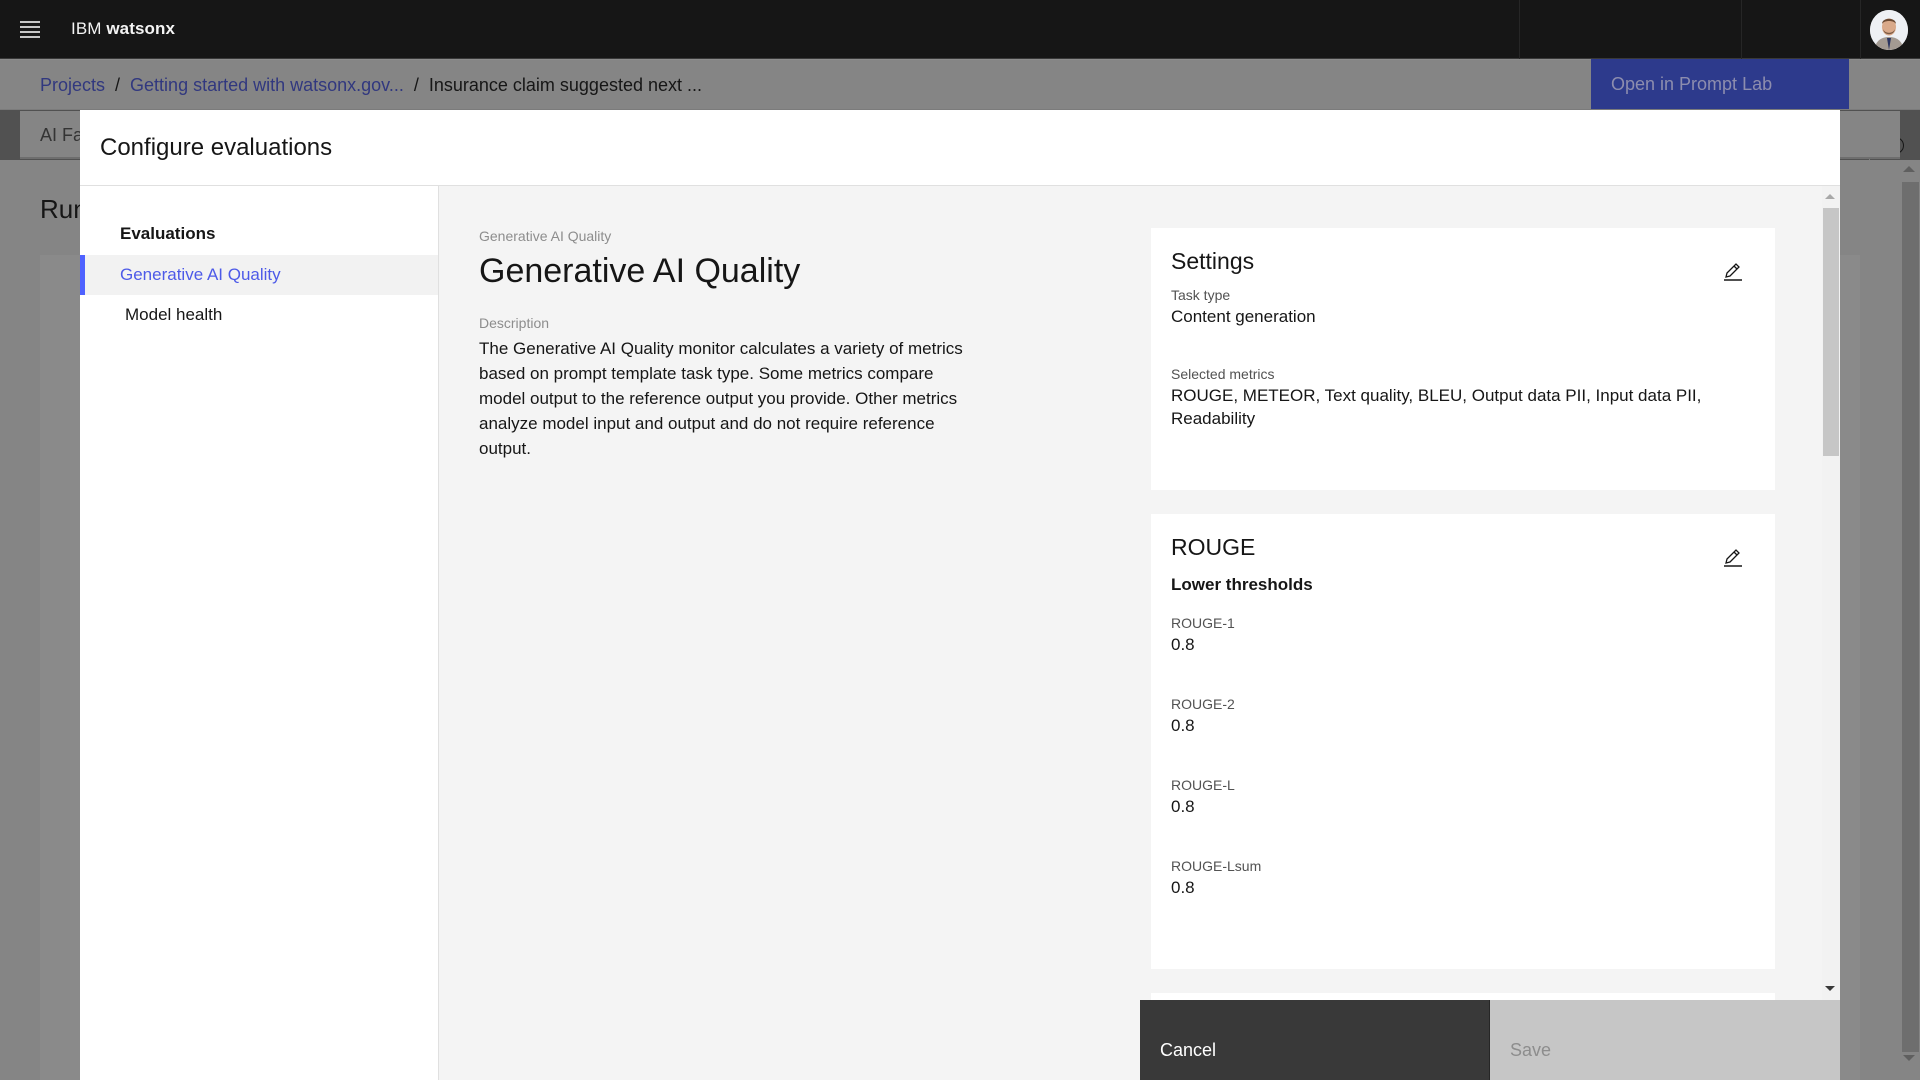 This screenshot has height=1080, width=1920. I want to click on content-heading: Generative AI Quality, so click(640, 271).